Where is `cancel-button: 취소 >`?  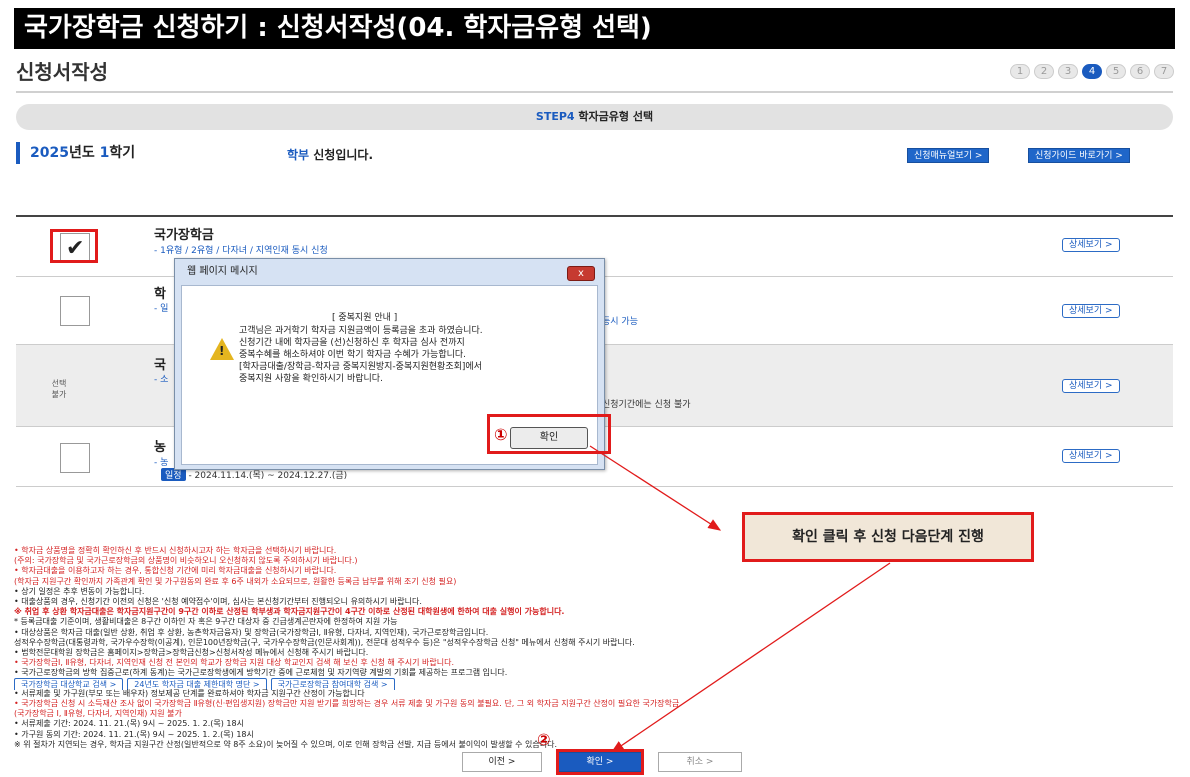
cancel-button: 취소 > is located at coordinates (700, 762).